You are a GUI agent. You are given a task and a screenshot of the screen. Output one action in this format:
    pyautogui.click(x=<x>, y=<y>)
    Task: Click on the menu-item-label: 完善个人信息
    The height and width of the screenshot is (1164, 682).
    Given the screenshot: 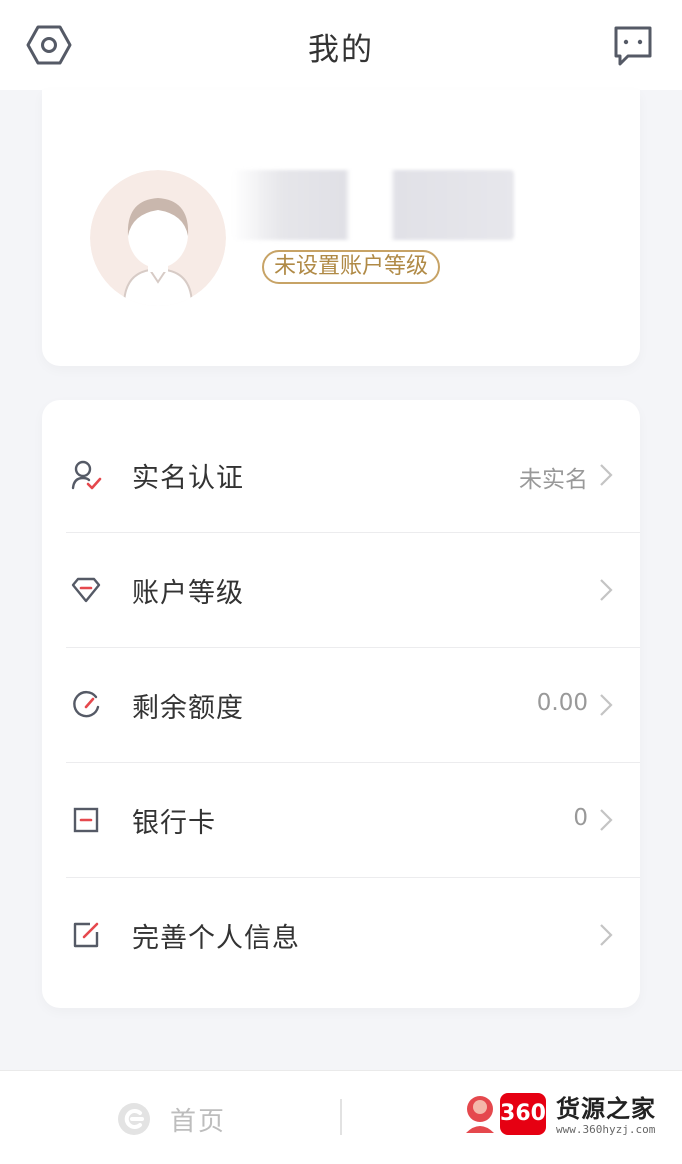 What is the action you would take?
    pyautogui.click(x=216, y=938)
    